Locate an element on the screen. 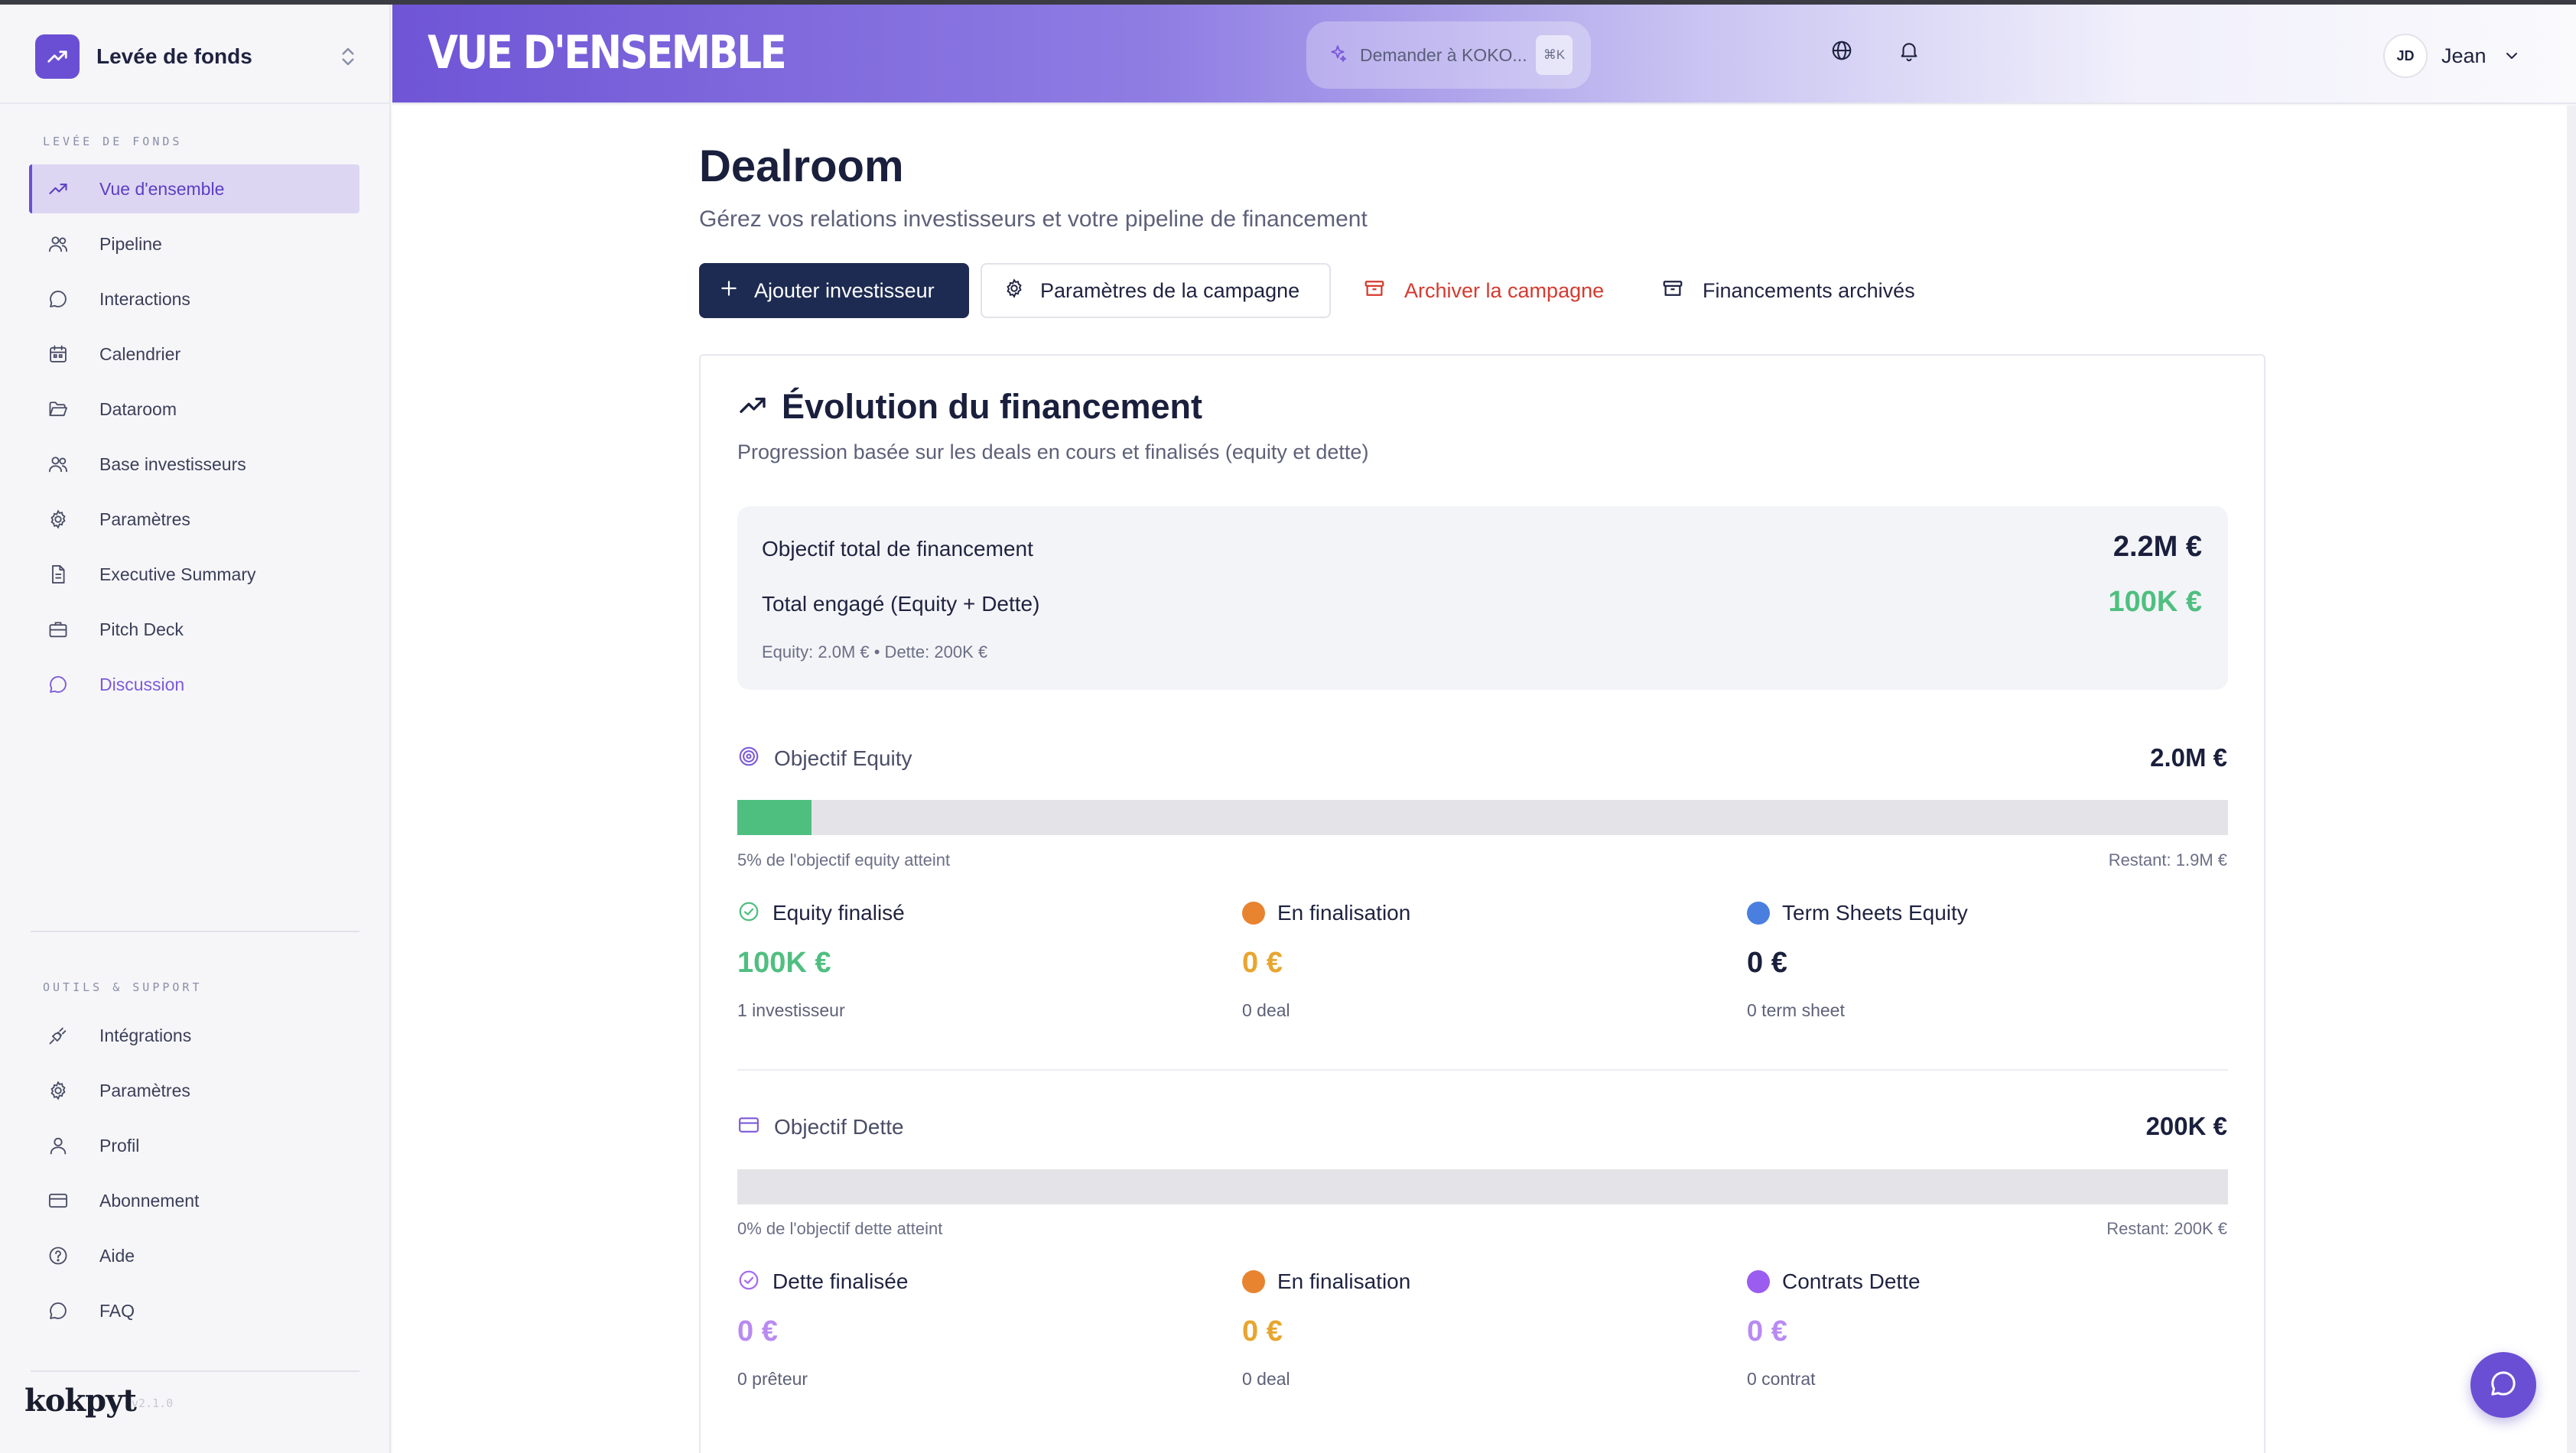 The width and height of the screenshot is (2576, 1453). equity-finalized-stat: Equity finalisé 100K € 1 investisseur is located at coordinates (966, 959).